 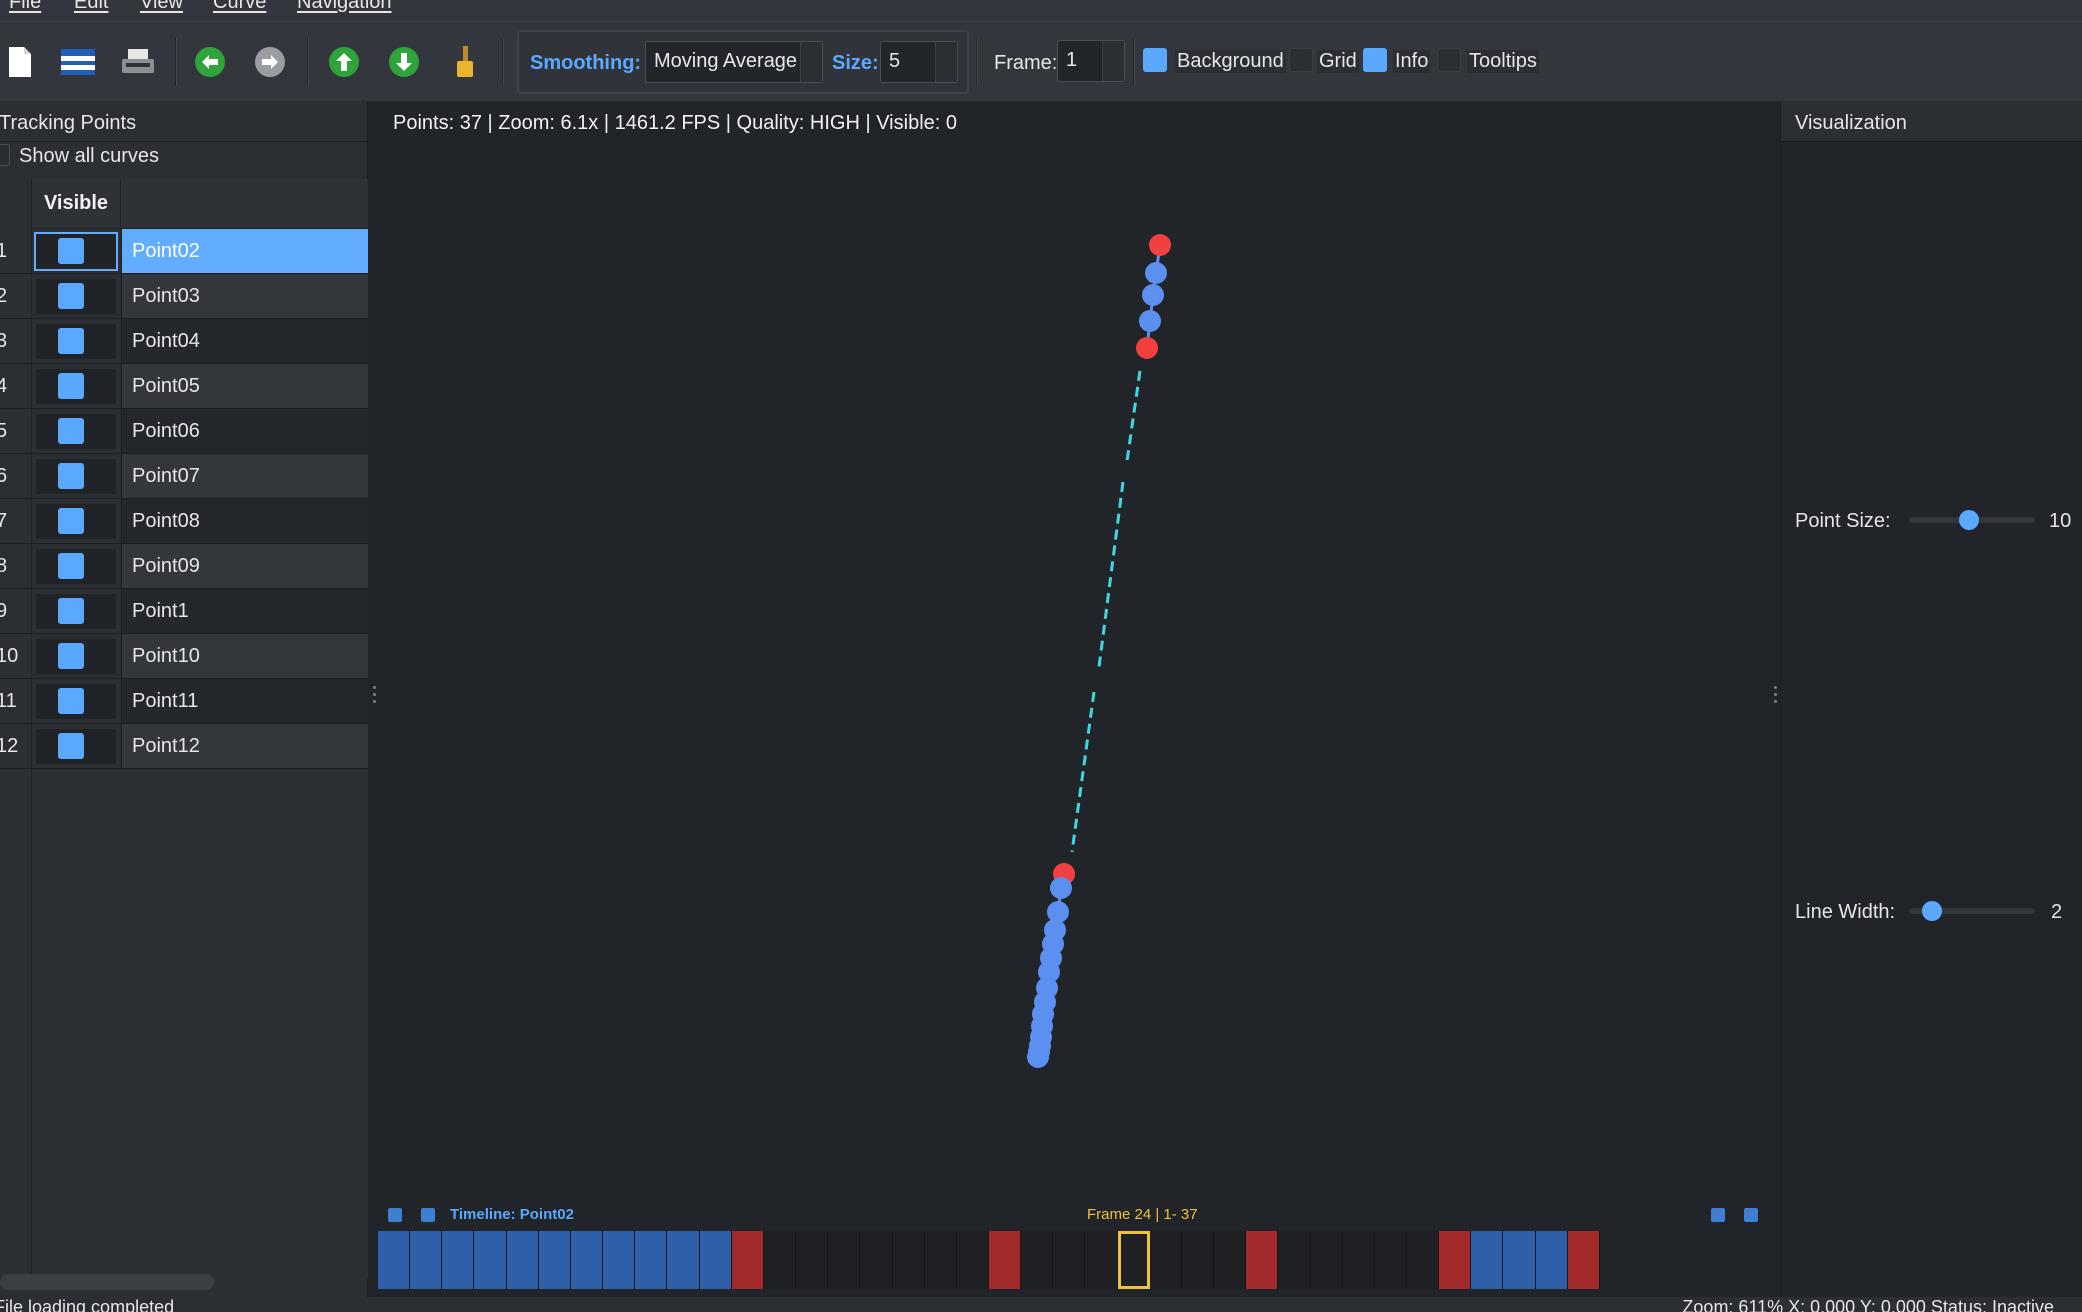 I want to click on info-label: Info, so click(x=1412, y=61).